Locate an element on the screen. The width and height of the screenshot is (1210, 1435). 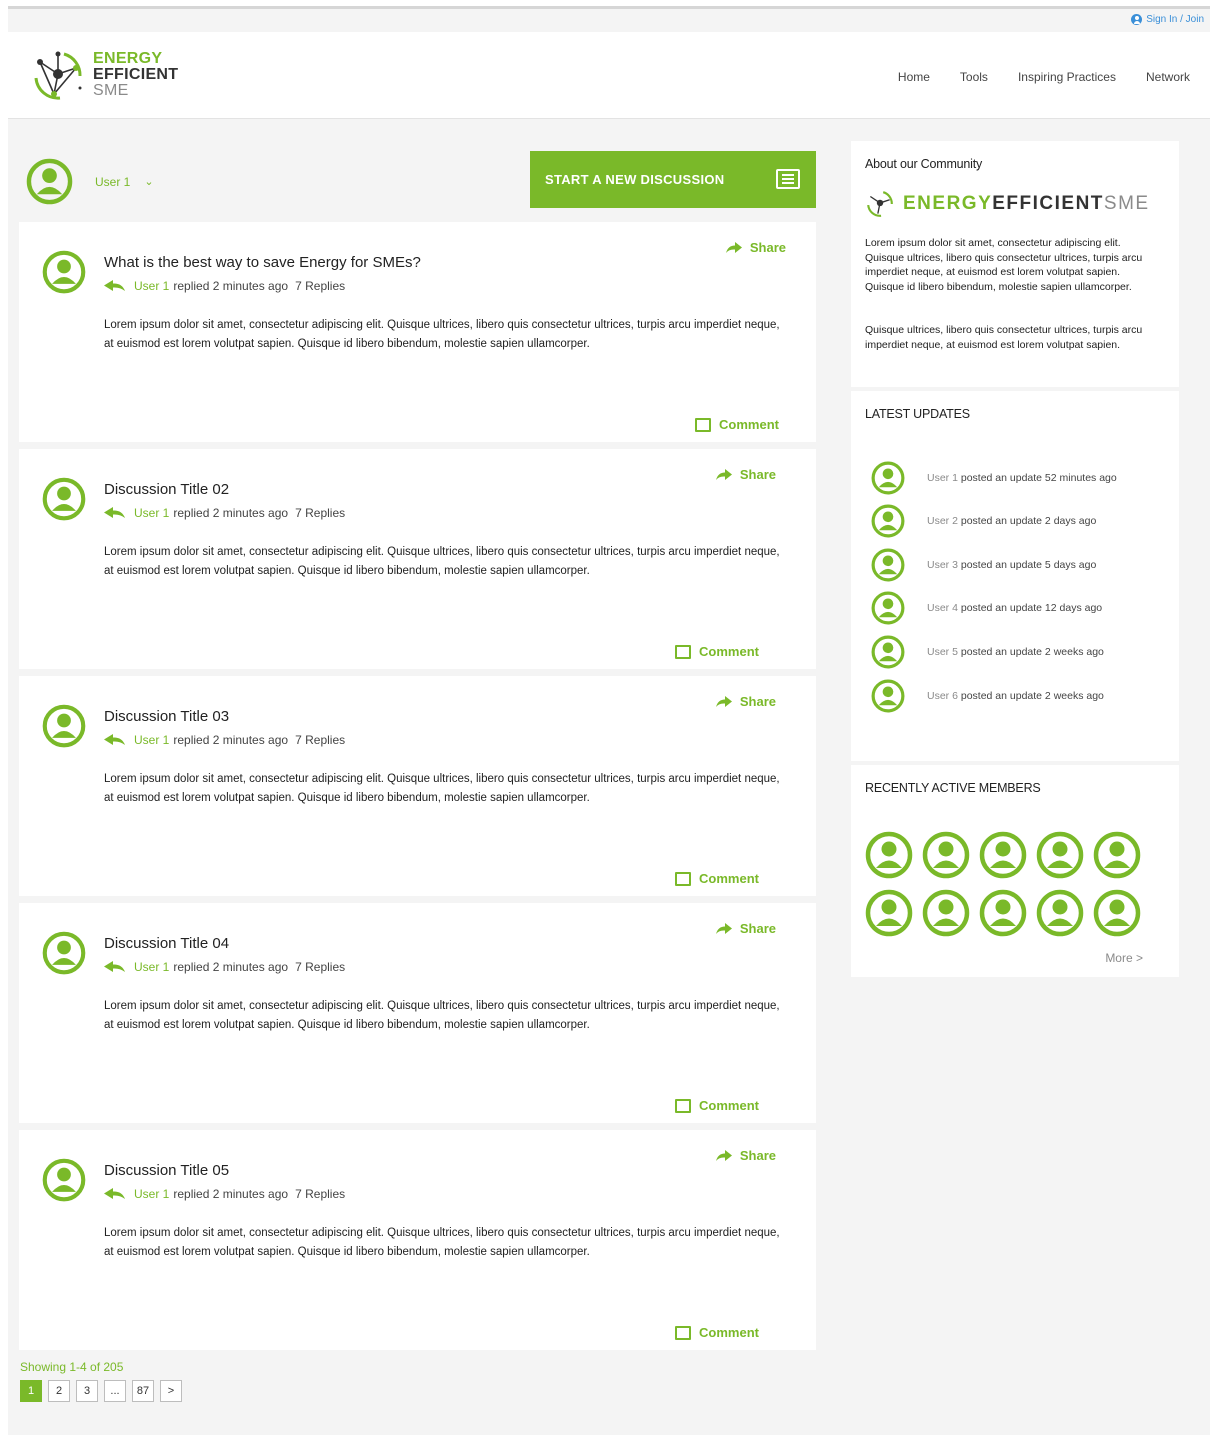
update-item: User 5 posted an update 2 weeks ago is located at coordinates (987, 652).